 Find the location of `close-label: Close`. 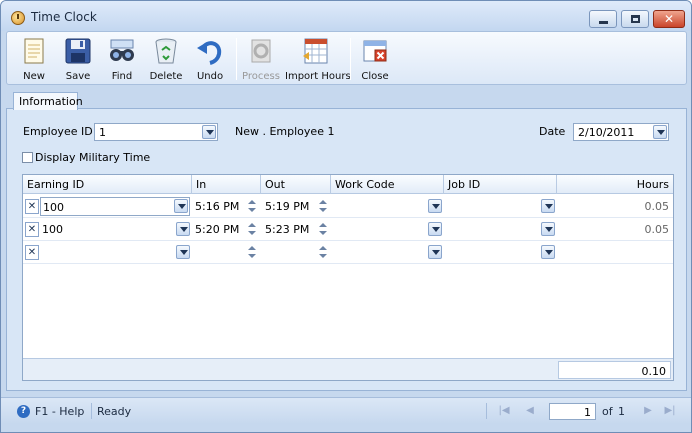

close-label: Close is located at coordinates (375, 76).